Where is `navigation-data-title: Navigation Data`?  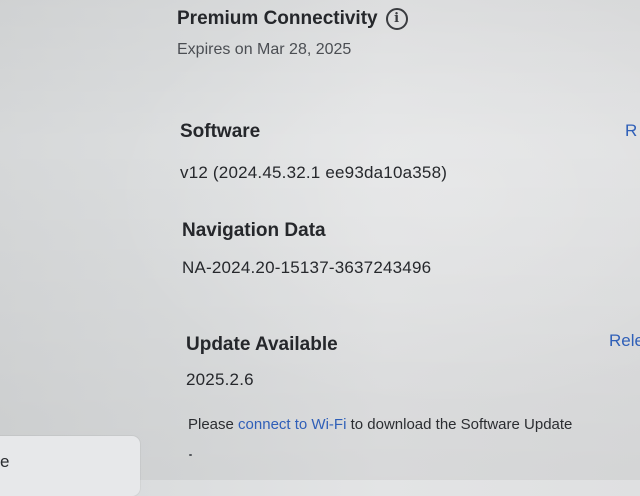
navigation-data-title: Navigation Data is located at coordinates (254, 230).